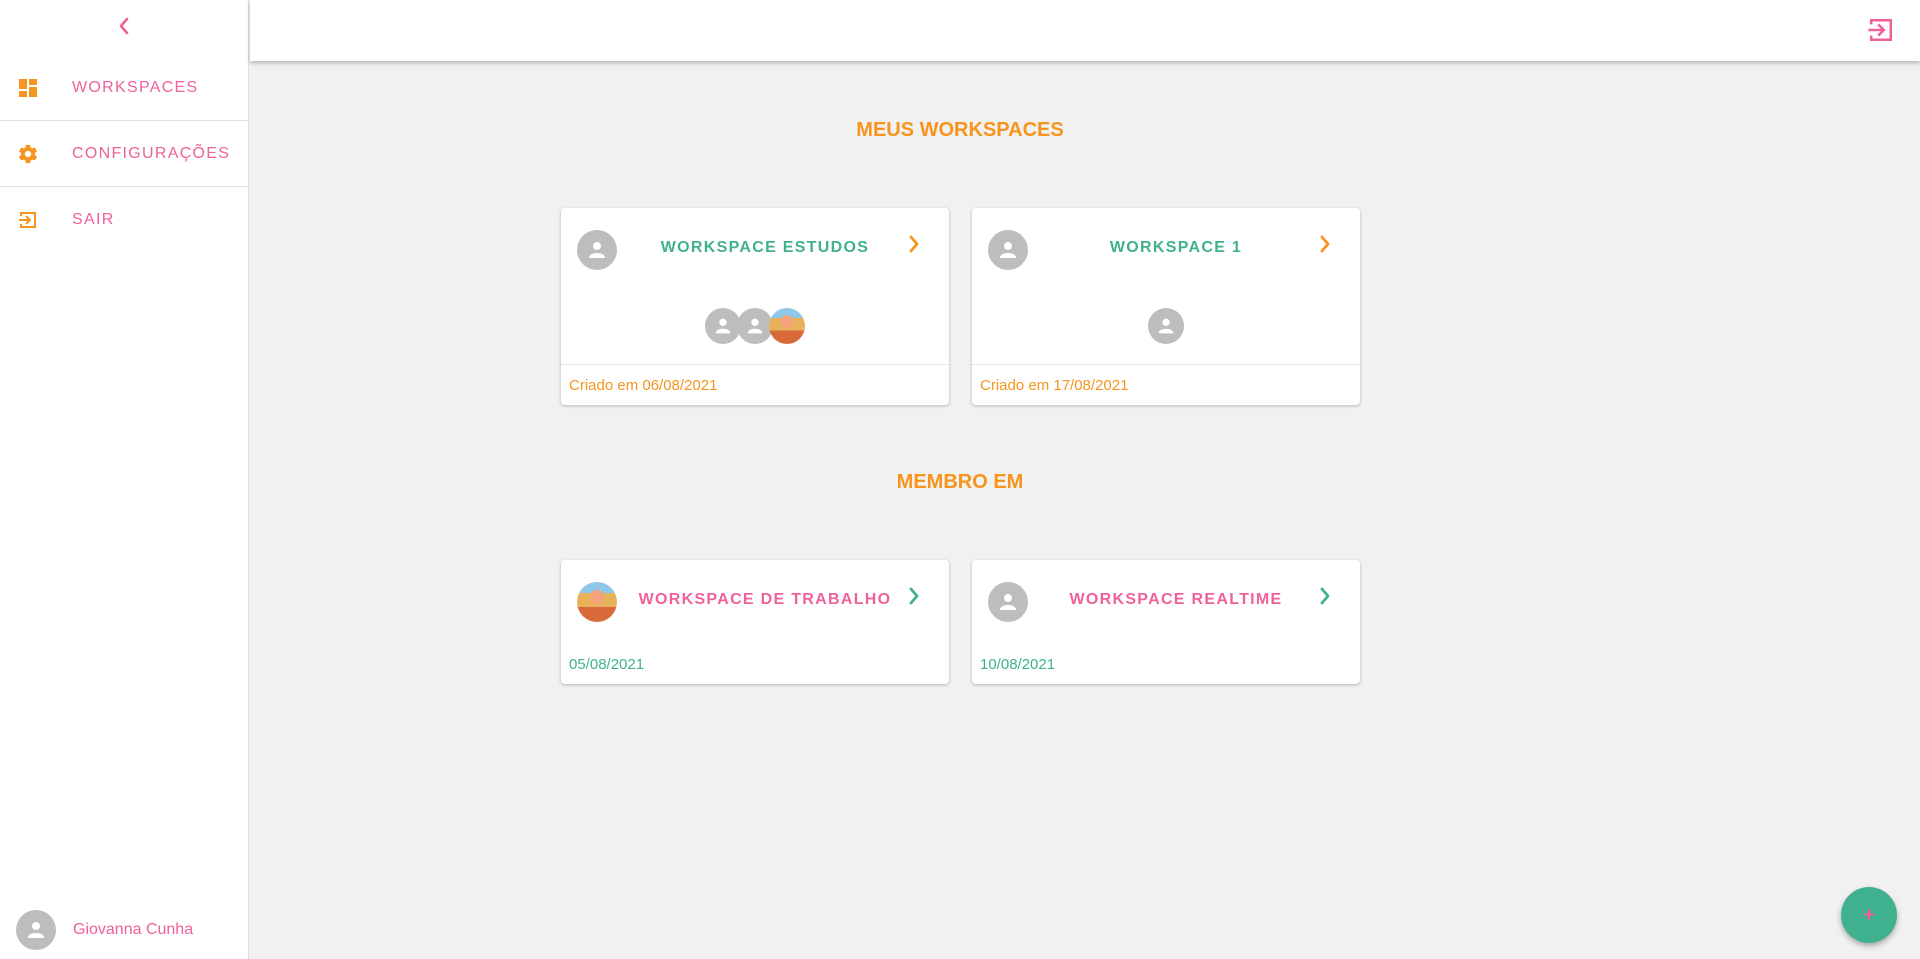 Image resolution: width=1920 pixels, height=959 pixels. Describe the element at coordinates (1176, 247) in the screenshot. I see `workspace-title: WORKSPACE 1` at that location.